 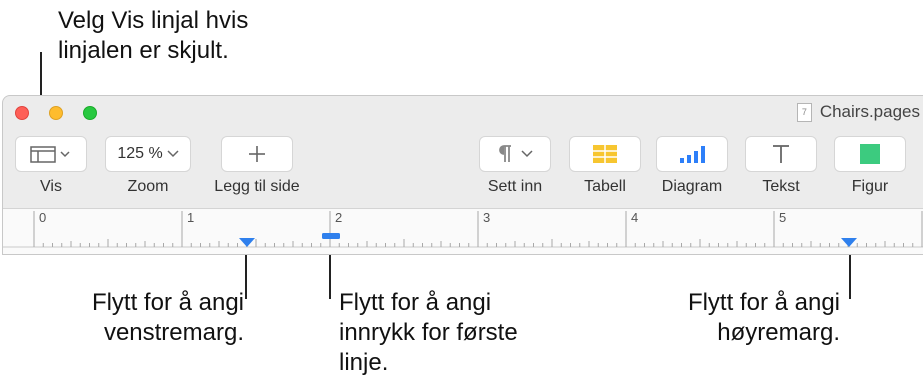 What do you see at coordinates (42, 217) in the screenshot?
I see `ruler-number: 0` at bounding box center [42, 217].